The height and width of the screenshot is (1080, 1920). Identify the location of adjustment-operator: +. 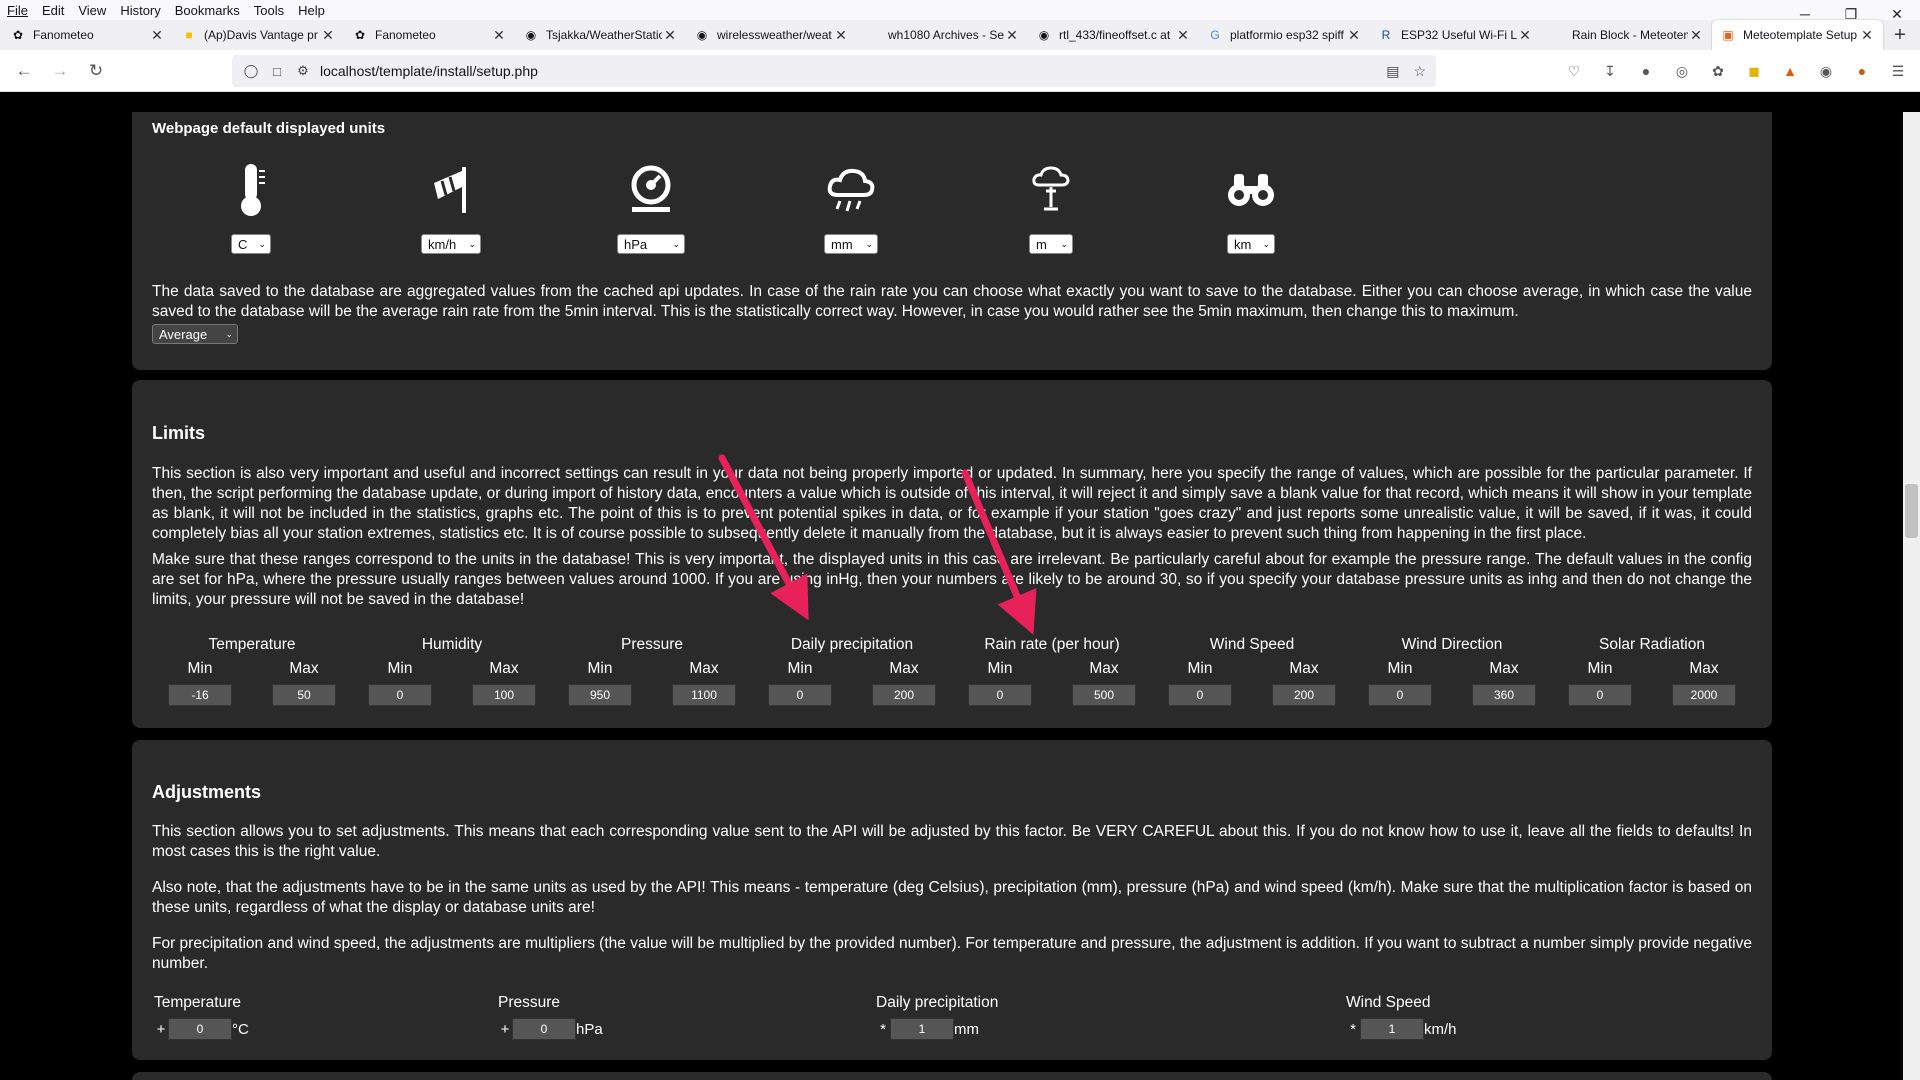
(161, 1029).